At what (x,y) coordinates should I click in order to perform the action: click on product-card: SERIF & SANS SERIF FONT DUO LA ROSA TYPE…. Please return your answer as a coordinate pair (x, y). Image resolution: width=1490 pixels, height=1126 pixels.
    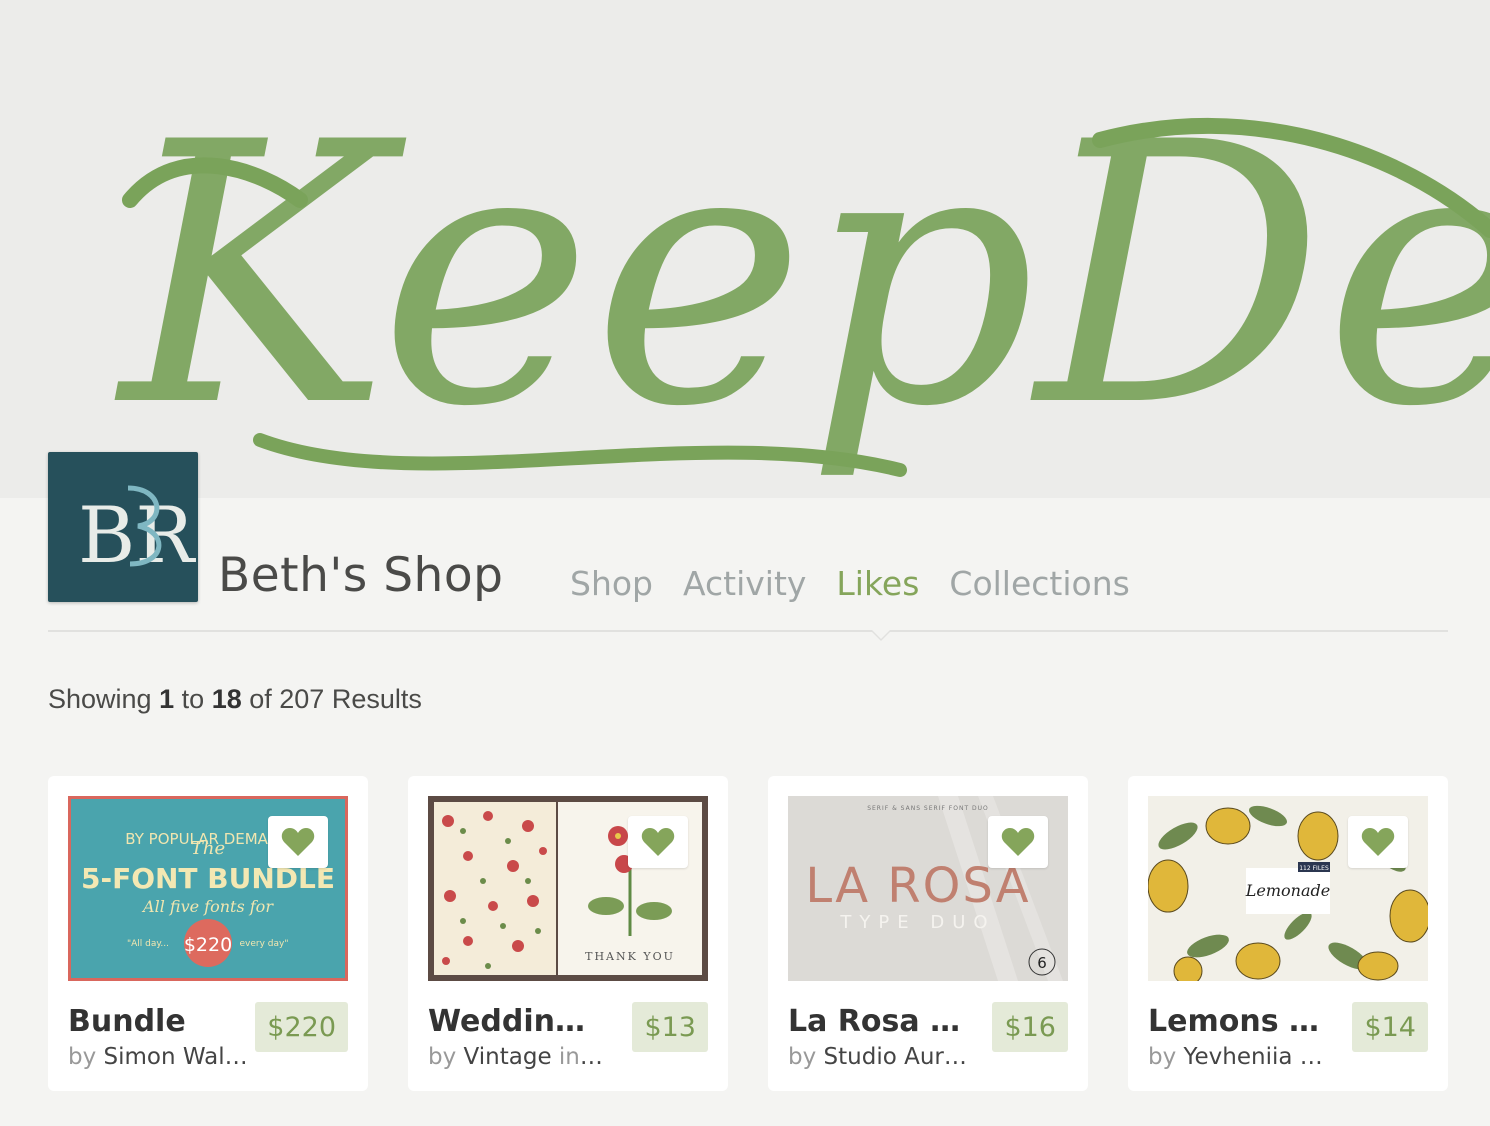
    Looking at the image, I should click on (928, 933).